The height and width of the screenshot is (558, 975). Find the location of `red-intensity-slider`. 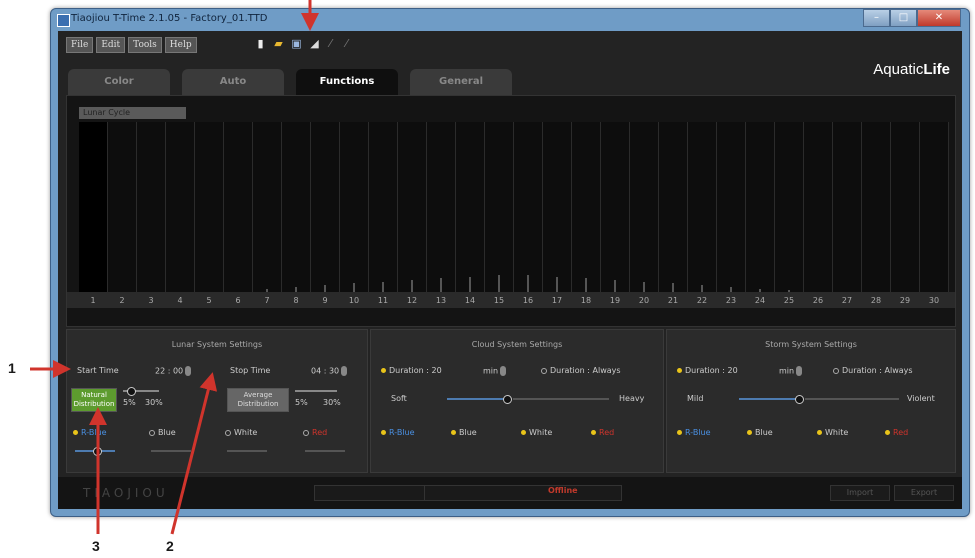

red-intensity-slider is located at coordinates (325, 451).